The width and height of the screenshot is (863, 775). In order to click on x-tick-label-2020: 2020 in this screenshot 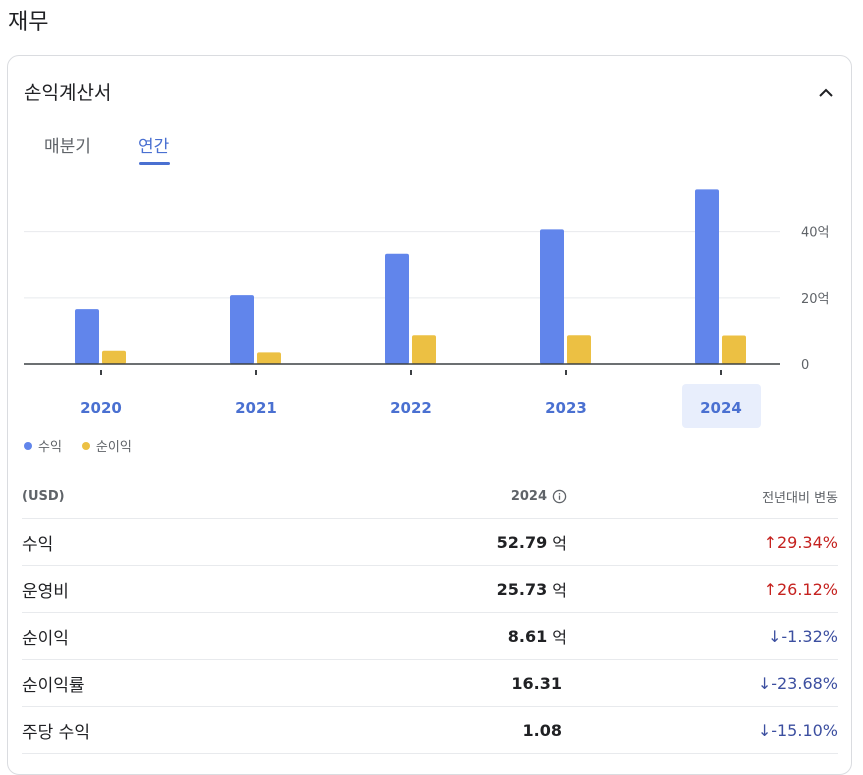, I will do `click(101, 408)`.